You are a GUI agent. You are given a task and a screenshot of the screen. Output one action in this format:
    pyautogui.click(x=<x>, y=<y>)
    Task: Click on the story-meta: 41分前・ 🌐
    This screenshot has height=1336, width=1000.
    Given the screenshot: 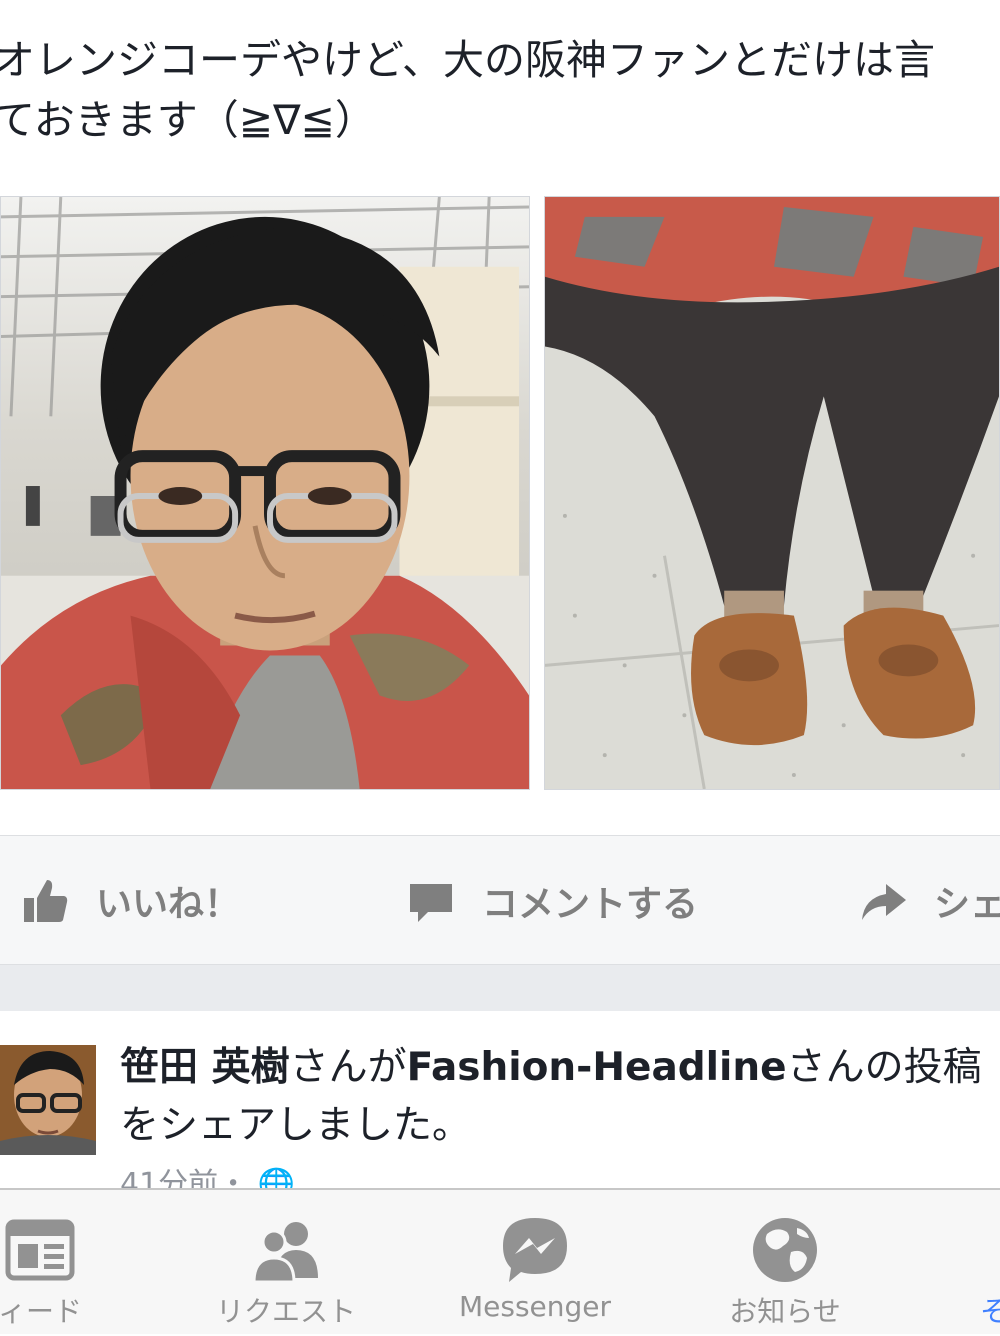 What is the action you would take?
    pyautogui.click(x=207, y=1175)
    